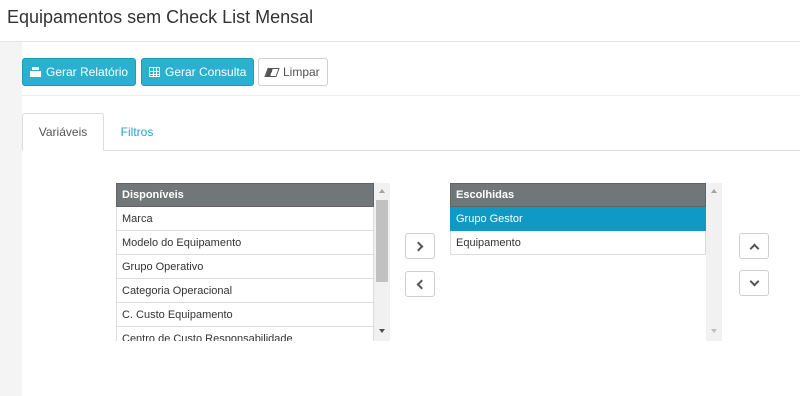  I want to click on gerar-consulta-button: Gerar Consulta, so click(198, 72).